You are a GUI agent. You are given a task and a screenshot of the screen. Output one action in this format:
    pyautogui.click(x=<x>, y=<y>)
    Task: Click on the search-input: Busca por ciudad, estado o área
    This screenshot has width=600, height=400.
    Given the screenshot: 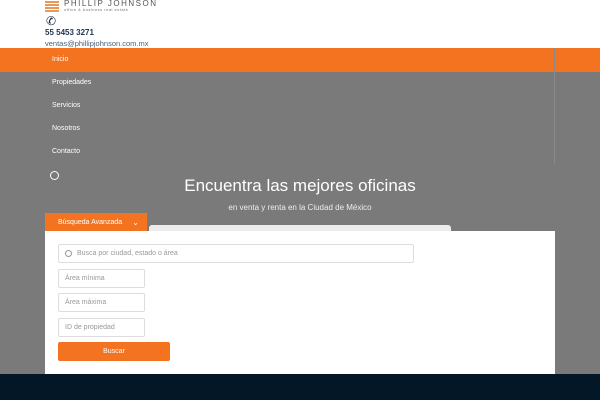 What is the action you would take?
    pyautogui.click(x=236, y=253)
    